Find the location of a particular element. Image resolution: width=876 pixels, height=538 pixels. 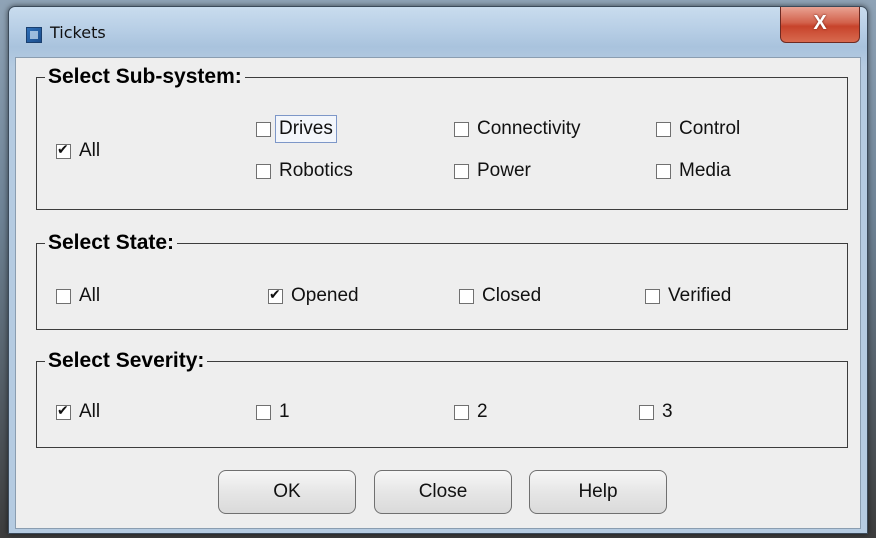

checkbox-label: Drives is located at coordinates (306, 129).